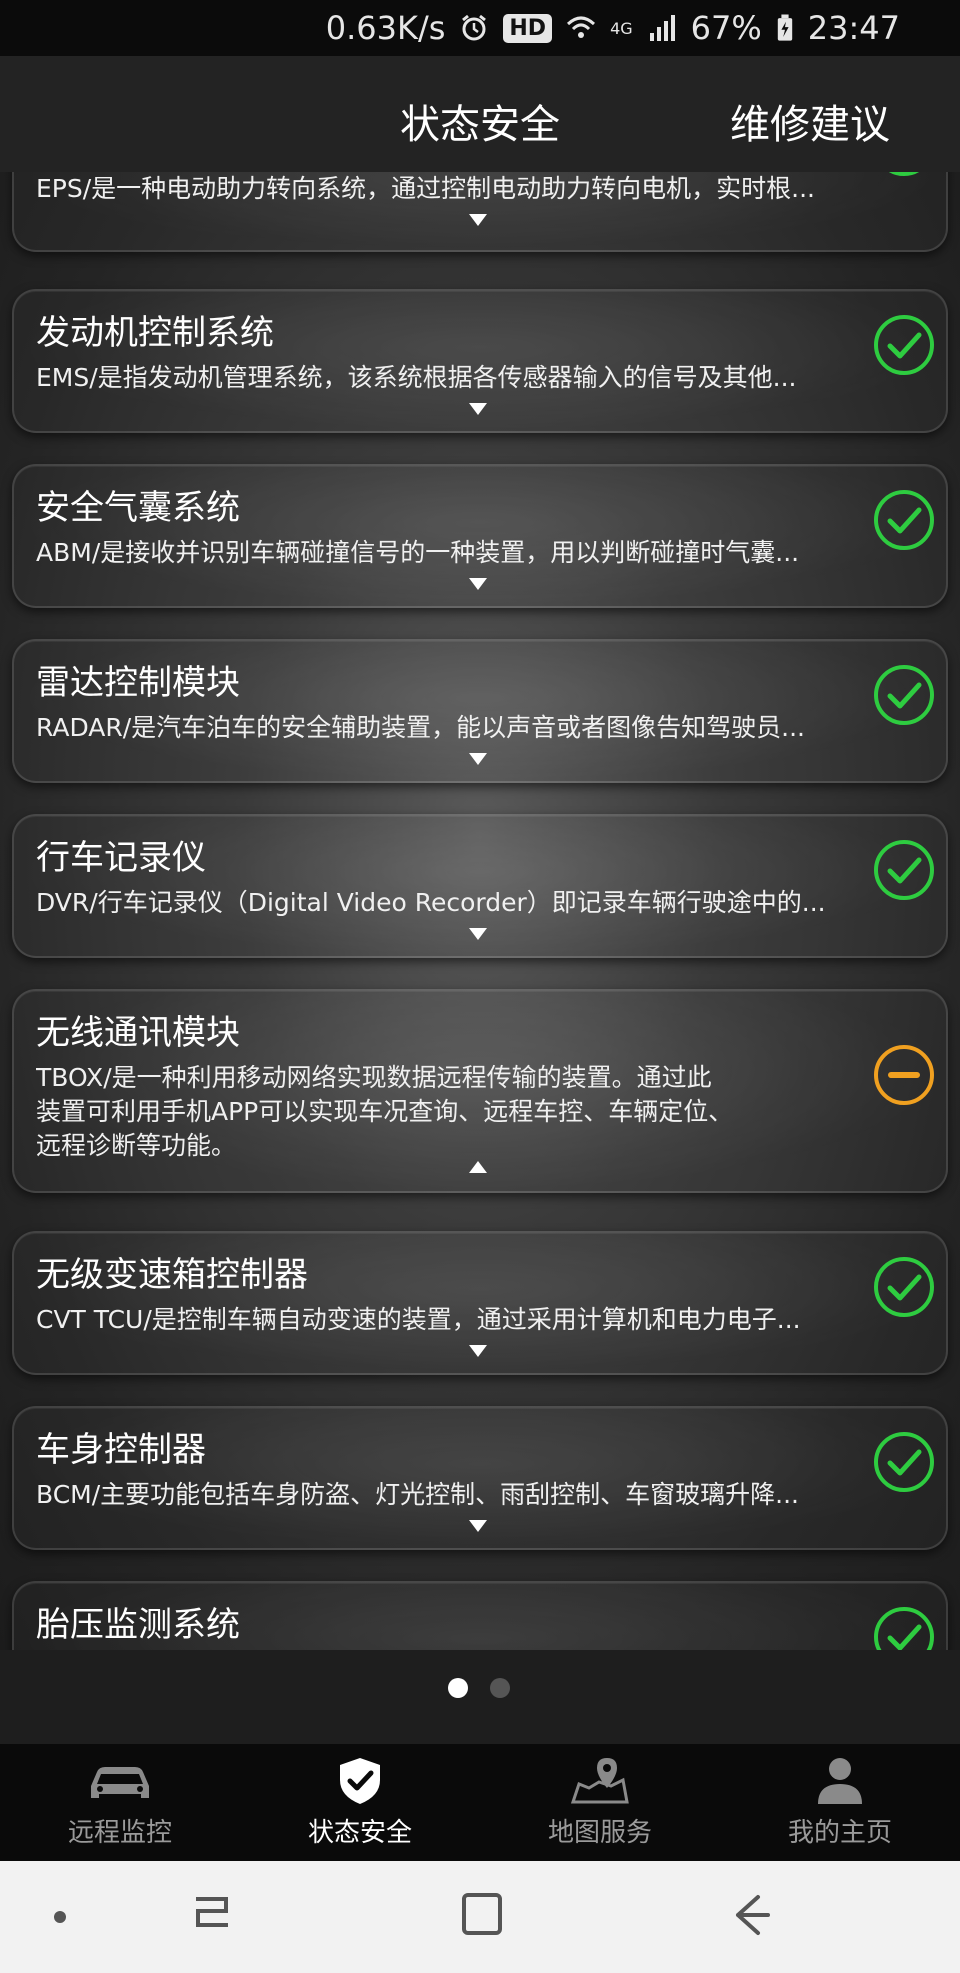 The height and width of the screenshot is (1973, 960). What do you see at coordinates (155, 333) in the screenshot?
I see `card-title: 发动机控制系统` at bounding box center [155, 333].